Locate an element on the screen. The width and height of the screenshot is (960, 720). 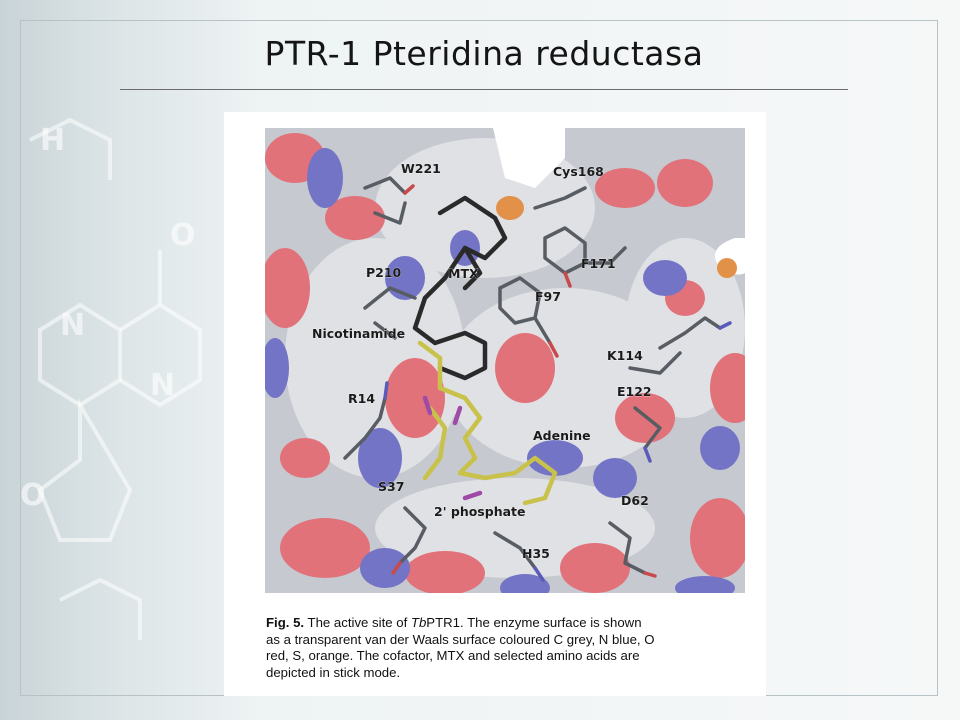
label-cys168: Cys168 is located at coordinates (578, 171).